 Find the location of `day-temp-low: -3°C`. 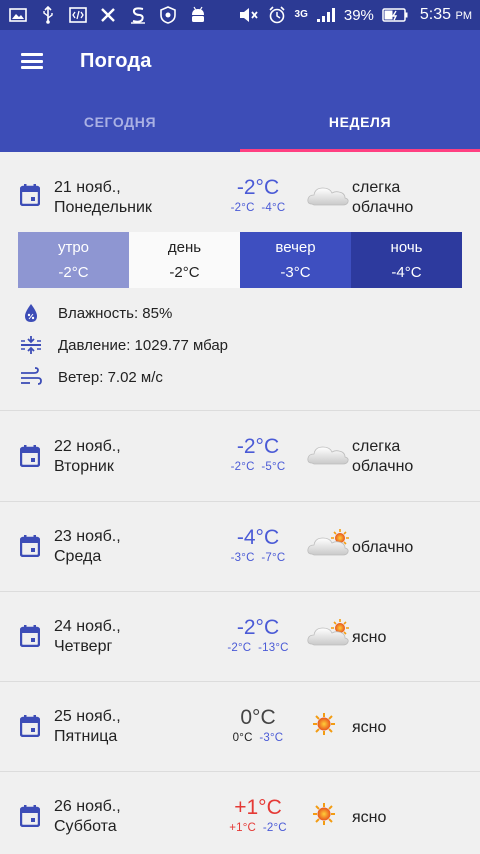

day-temp-low: -3°C is located at coordinates (271, 738).